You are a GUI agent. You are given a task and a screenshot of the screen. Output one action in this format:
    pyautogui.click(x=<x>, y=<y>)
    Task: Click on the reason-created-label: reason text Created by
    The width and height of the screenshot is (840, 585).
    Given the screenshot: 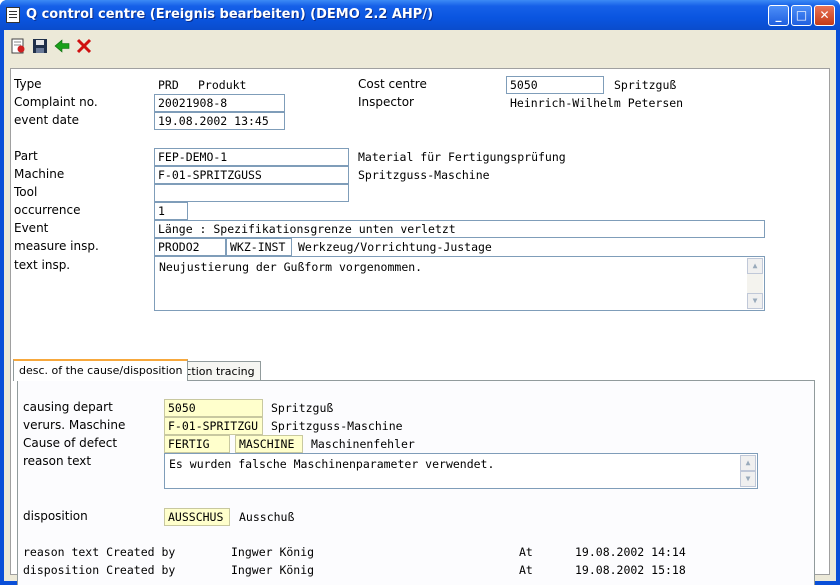 What is the action you would take?
    pyautogui.click(x=99, y=552)
    